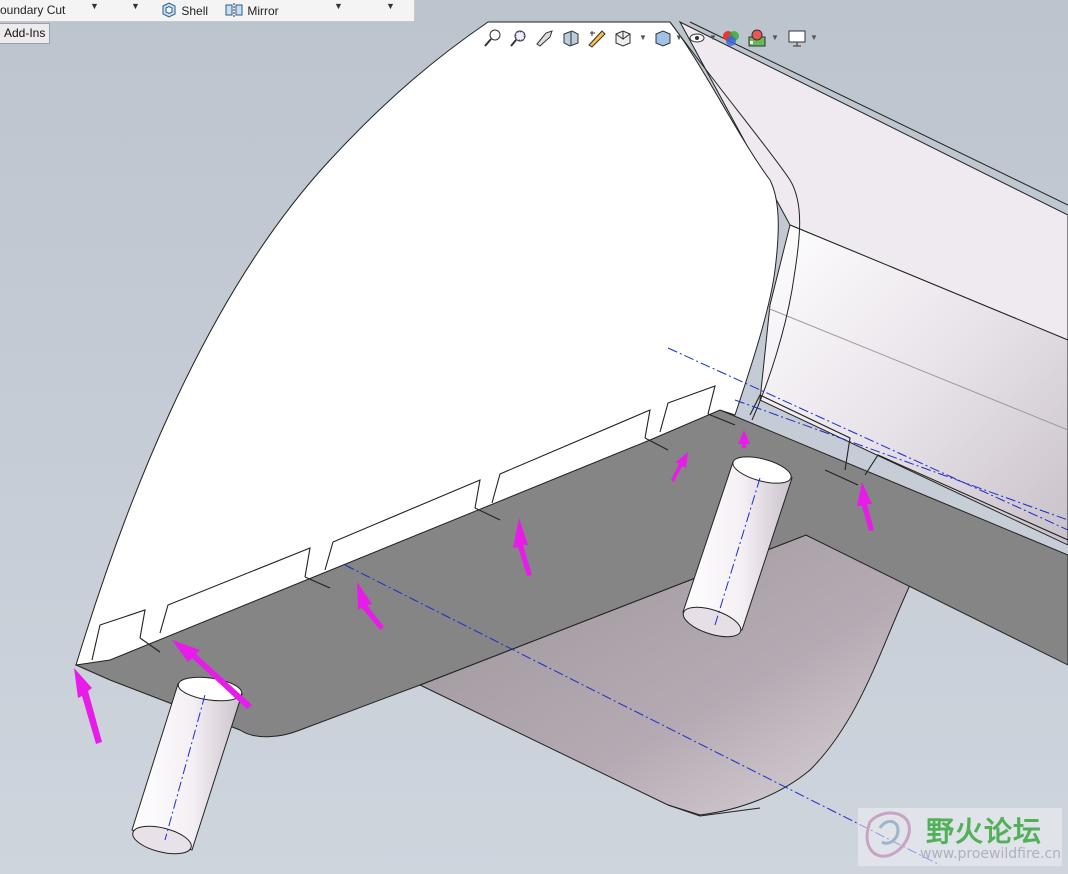  Describe the element at coordinates (195, 11) in the screenshot. I see `shell-label: Shell` at that location.